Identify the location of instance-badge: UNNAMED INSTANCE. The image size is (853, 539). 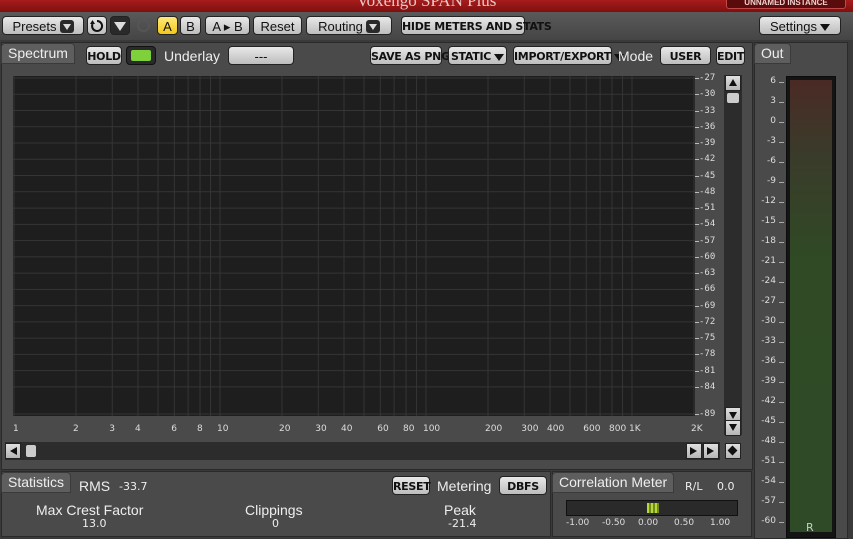
(786, 4).